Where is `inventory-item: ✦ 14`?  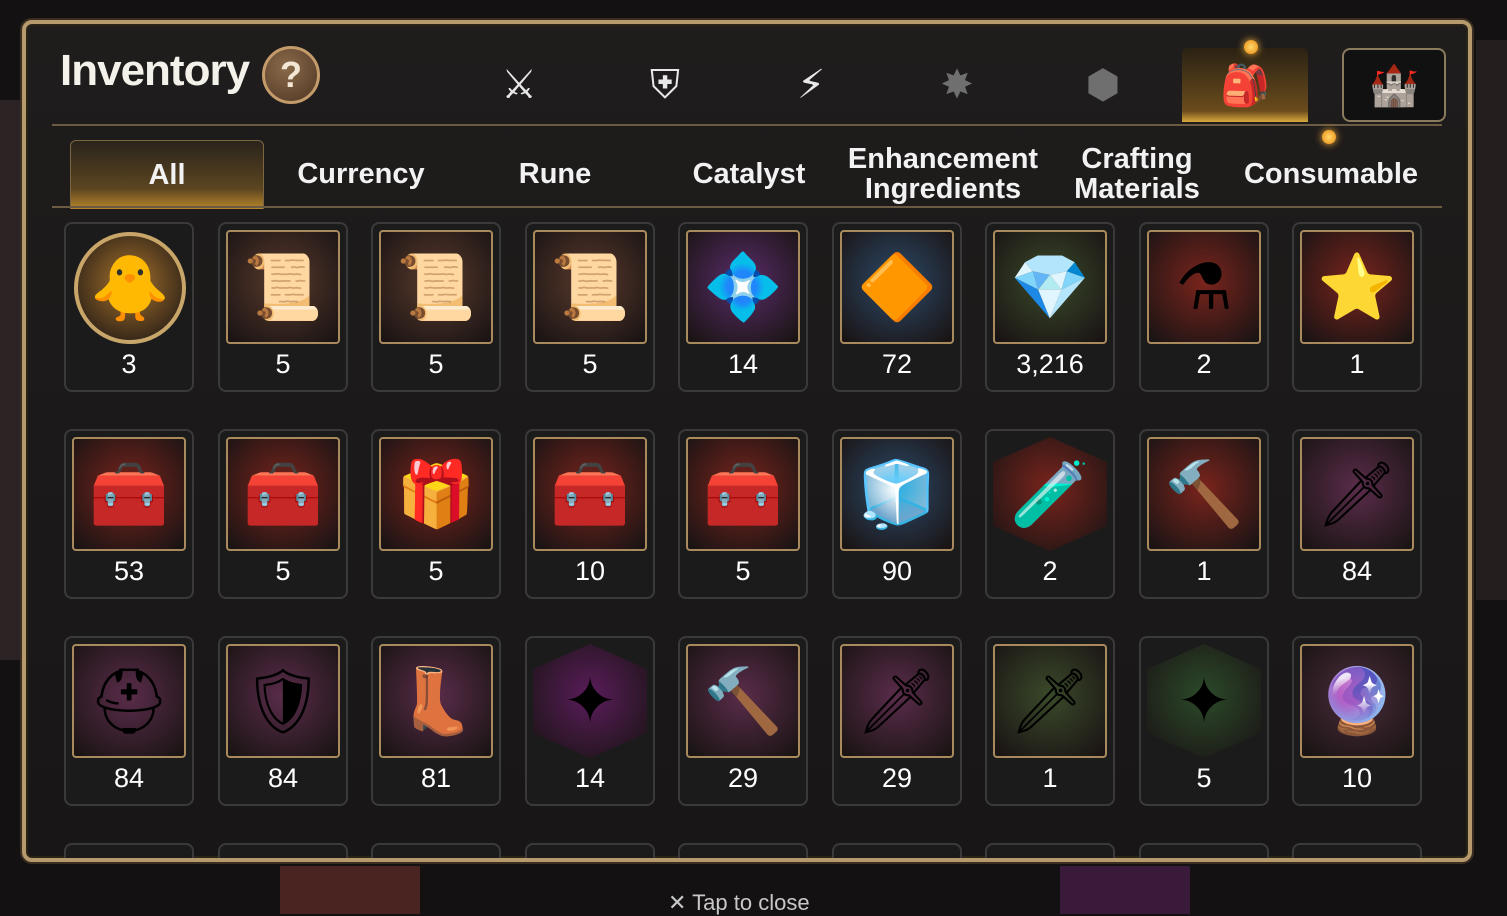
inventory-item: ✦ 14 is located at coordinates (590, 721).